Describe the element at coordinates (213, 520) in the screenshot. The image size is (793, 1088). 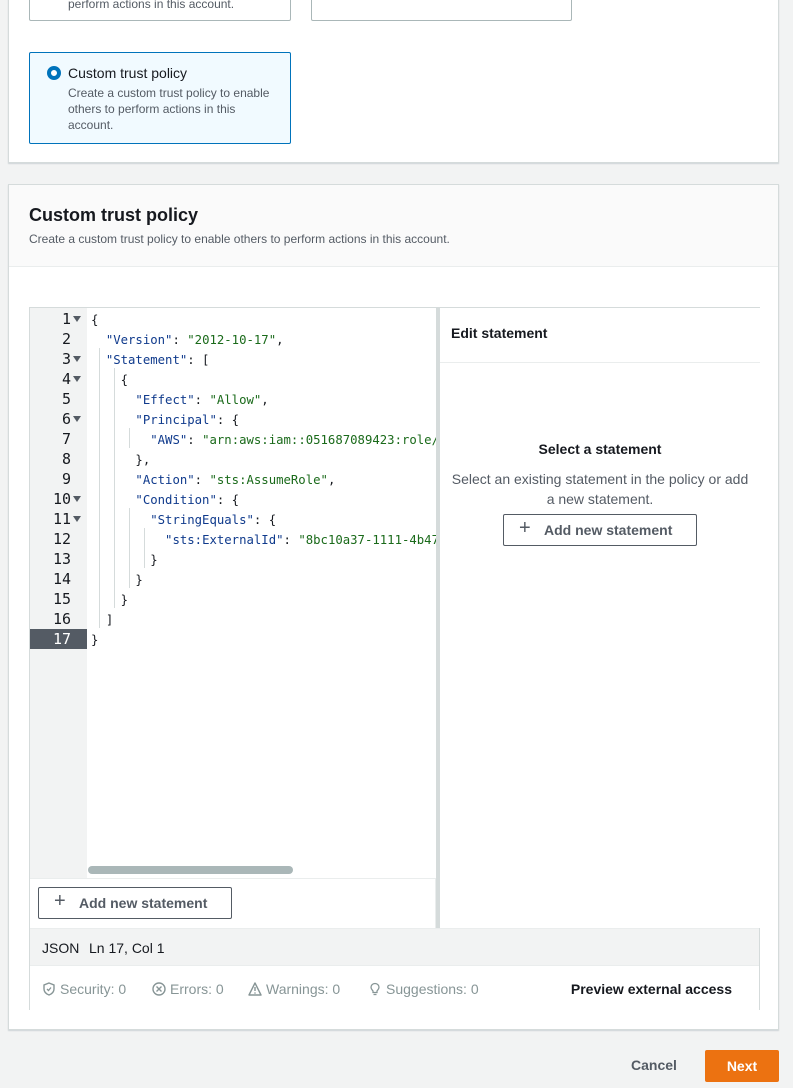
I see `code-line: "StringEquals": {` at that location.